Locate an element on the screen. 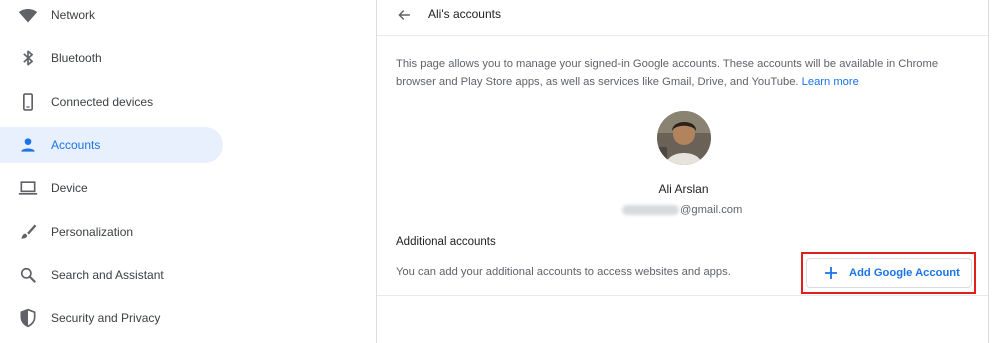 The width and height of the screenshot is (994, 343). sidebar-item-personalization: Personalization is located at coordinates (111, 232).